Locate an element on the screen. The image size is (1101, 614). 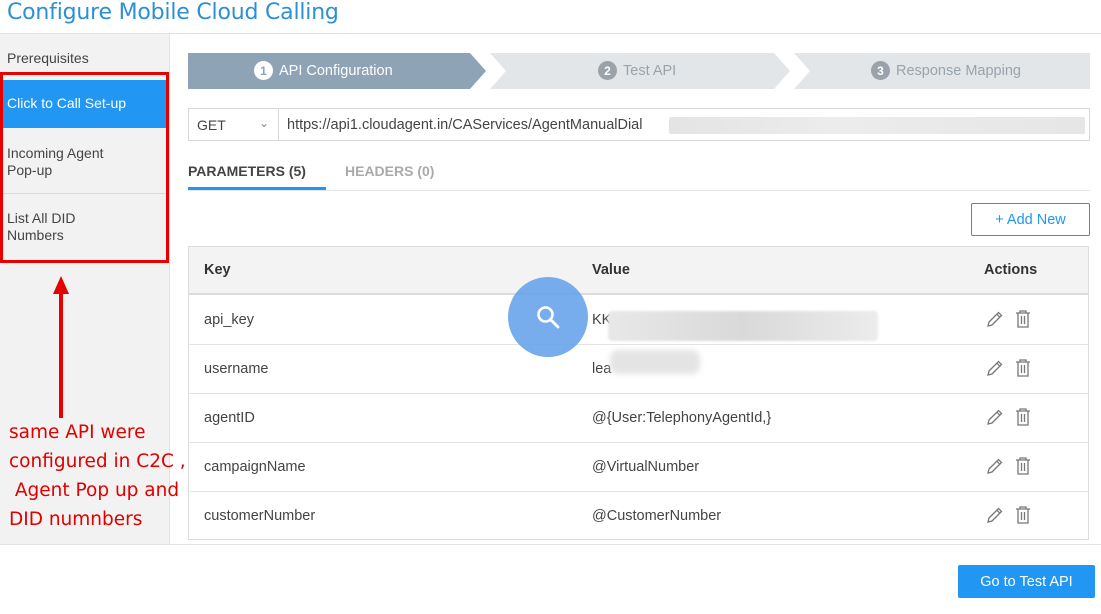
step-label: Response Mapping is located at coordinates (958, 70).